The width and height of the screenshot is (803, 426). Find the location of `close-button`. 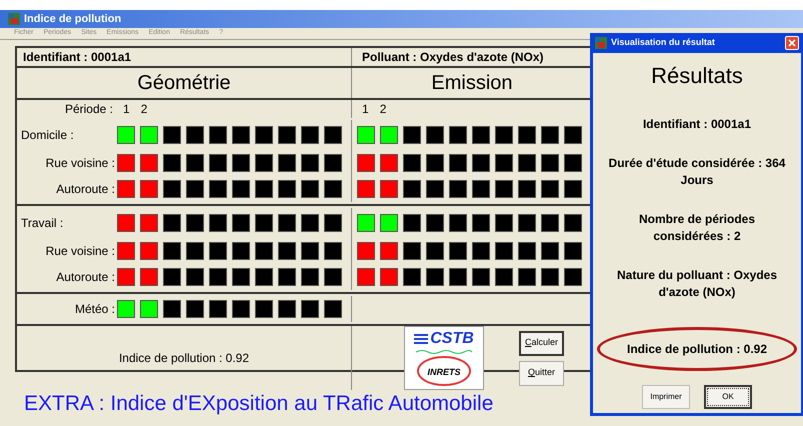

close-button is located at coordinates (792, 43).